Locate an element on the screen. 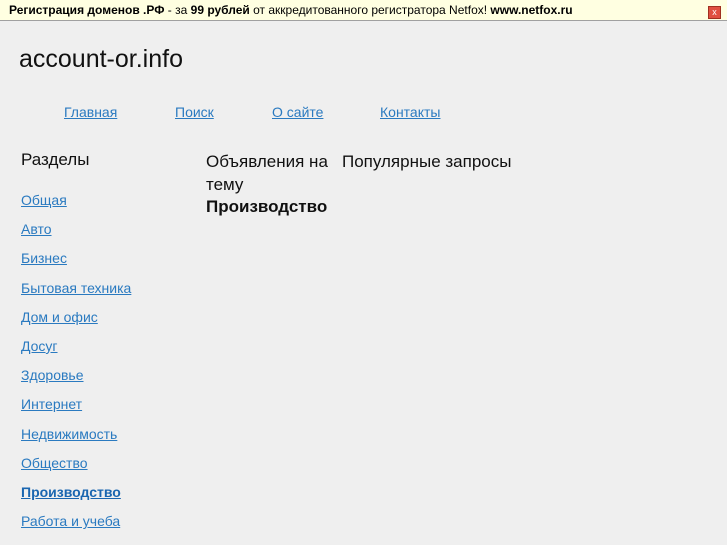 The height and width of the screenshot is (545, 727). nav-about: О сайте is located at coordinates (297, 112).